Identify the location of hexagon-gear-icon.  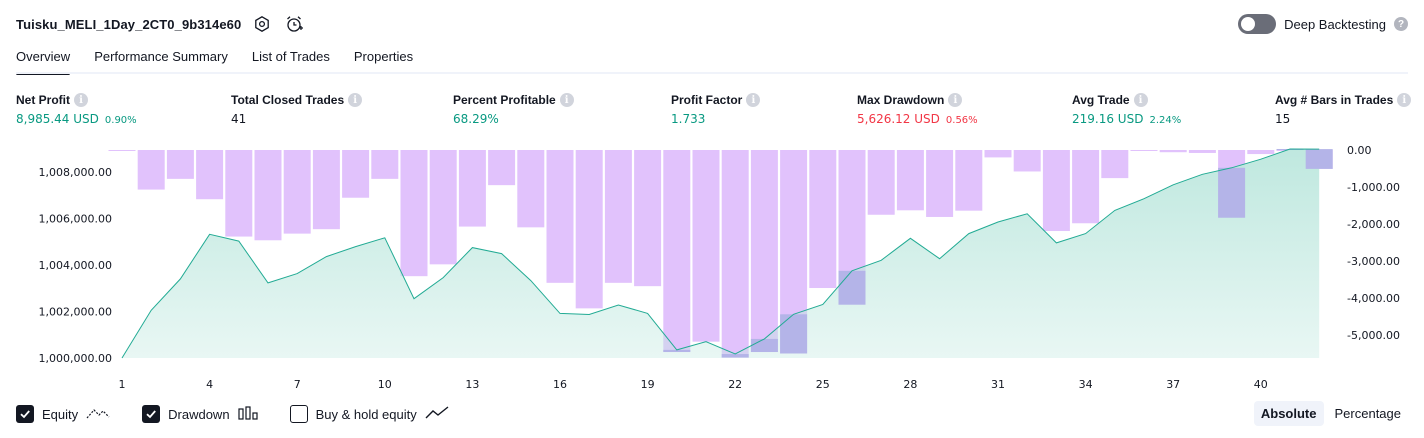
(262, 24).